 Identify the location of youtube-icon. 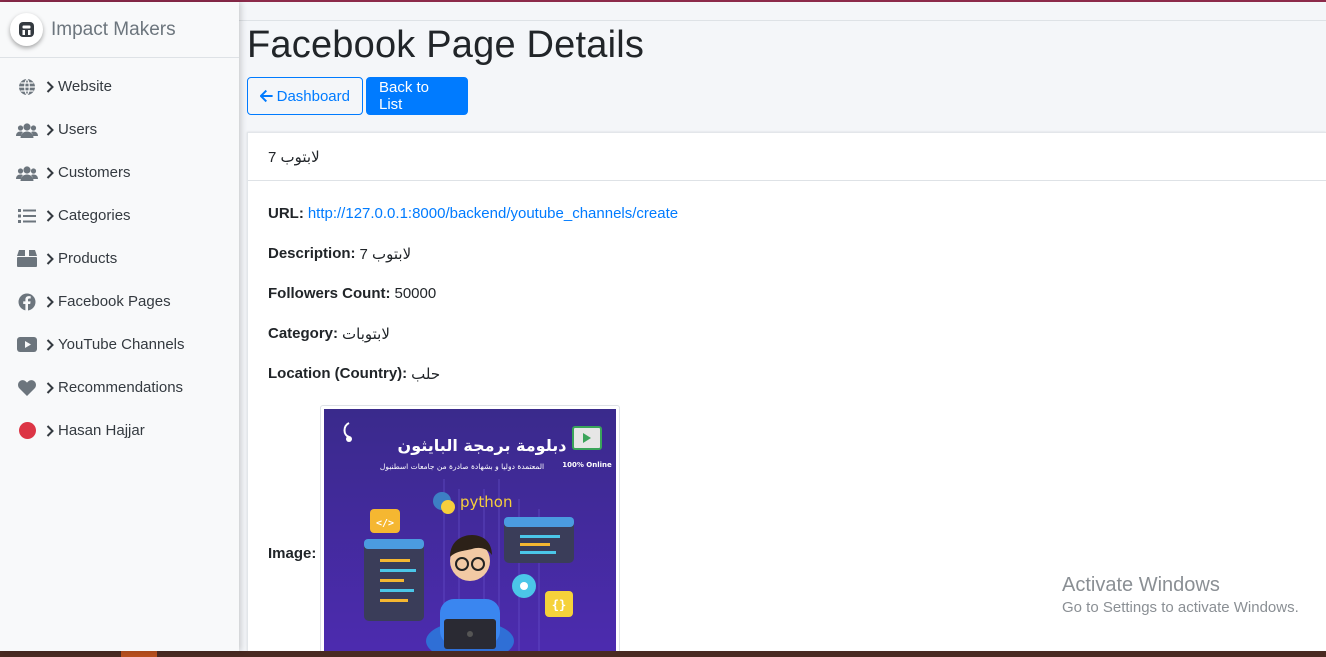
(27, 345).